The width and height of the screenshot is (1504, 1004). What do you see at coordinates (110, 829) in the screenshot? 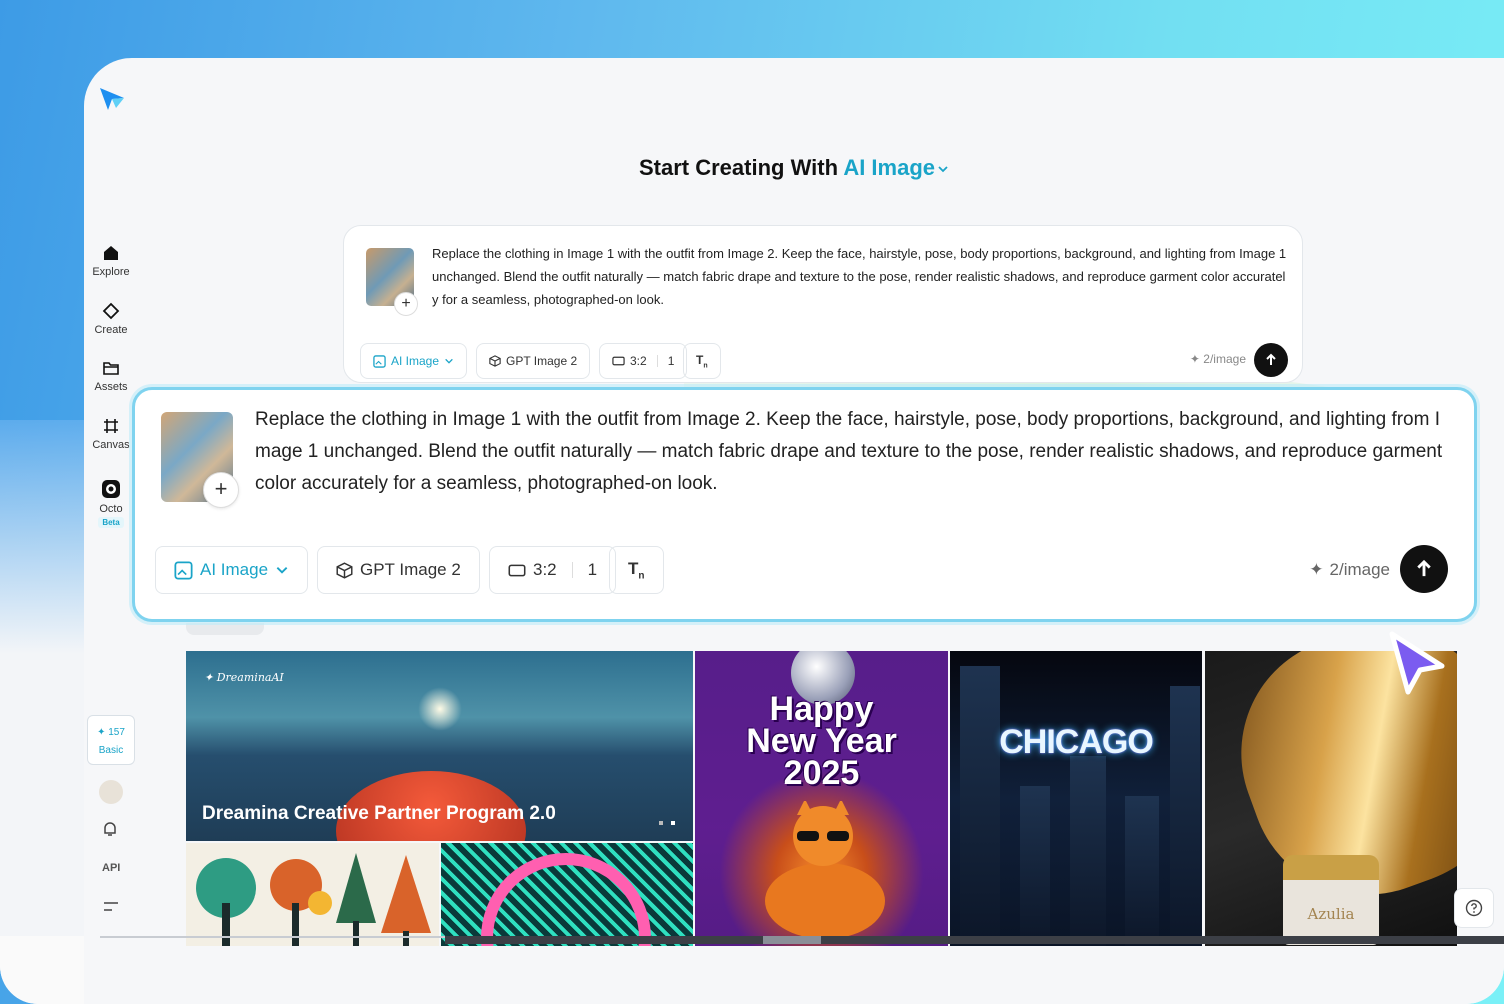
I see `bell-icon` at bounding box center [110, 829].